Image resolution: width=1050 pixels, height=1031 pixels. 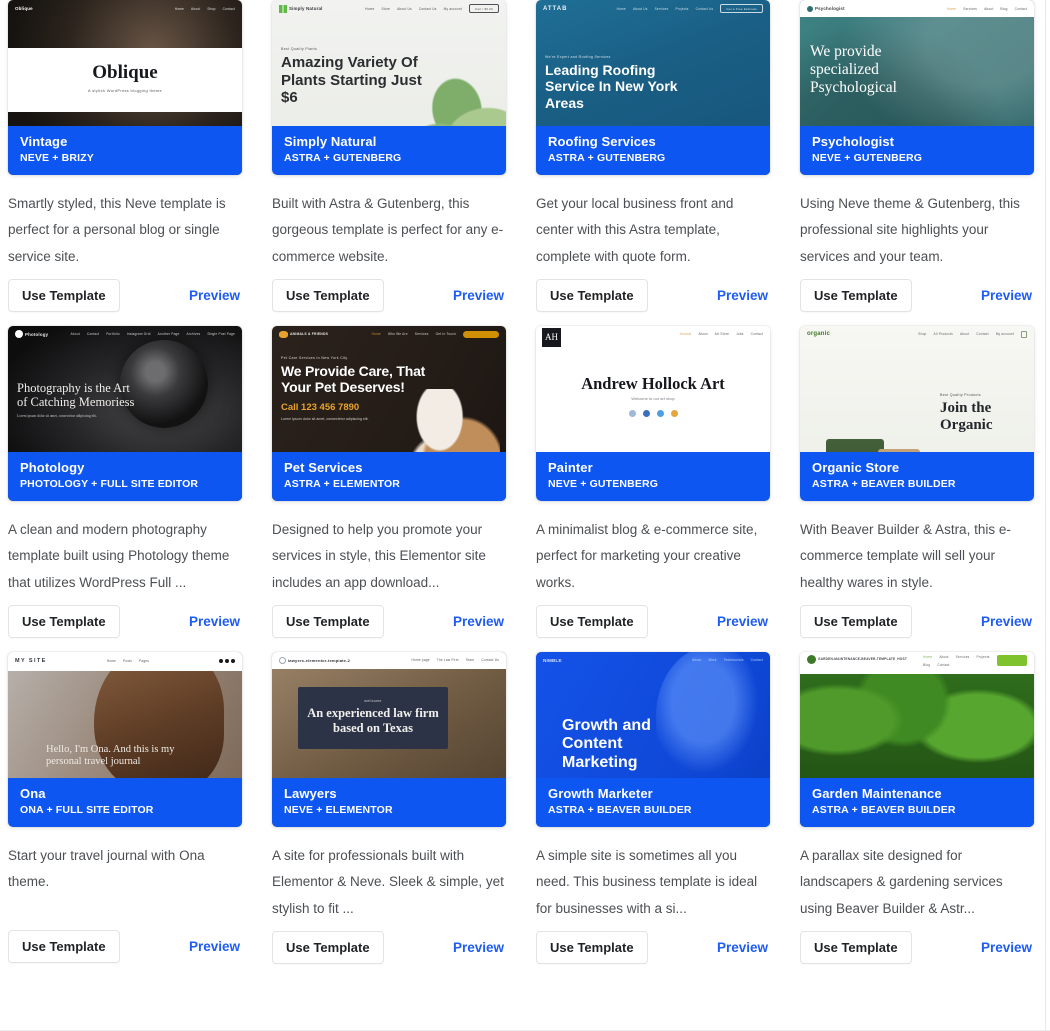 I want to click on template-name: Pet Services, so click(x=323, y=467).